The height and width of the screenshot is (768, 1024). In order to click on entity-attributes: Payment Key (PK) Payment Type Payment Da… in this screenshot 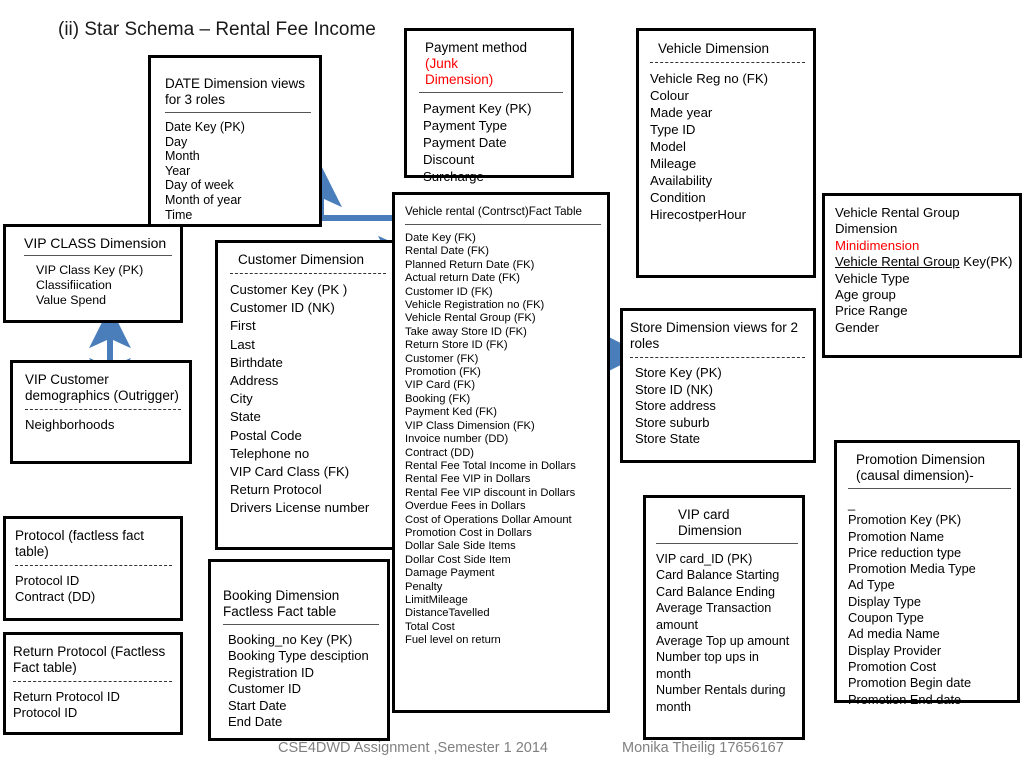, I will do `click(477, 142)`.